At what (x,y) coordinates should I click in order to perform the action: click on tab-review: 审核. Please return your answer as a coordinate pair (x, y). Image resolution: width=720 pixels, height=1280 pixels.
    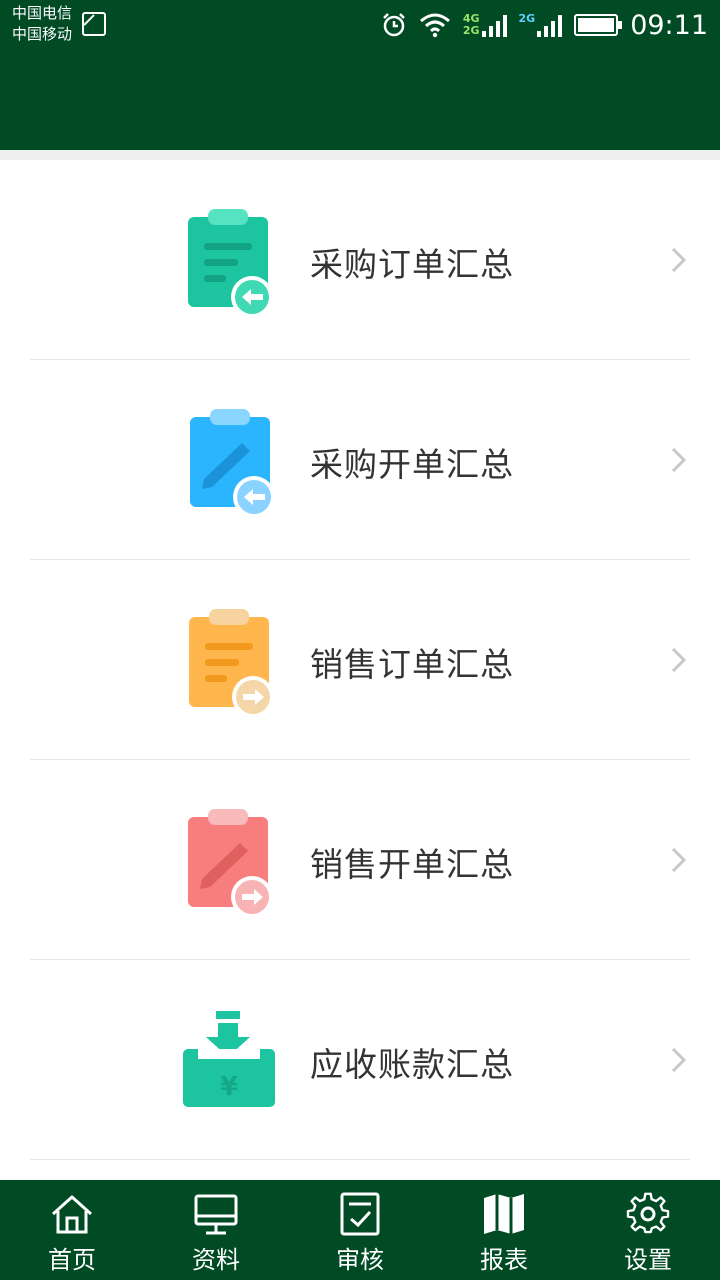
    Looking at the image, I should click on (360, 1230).